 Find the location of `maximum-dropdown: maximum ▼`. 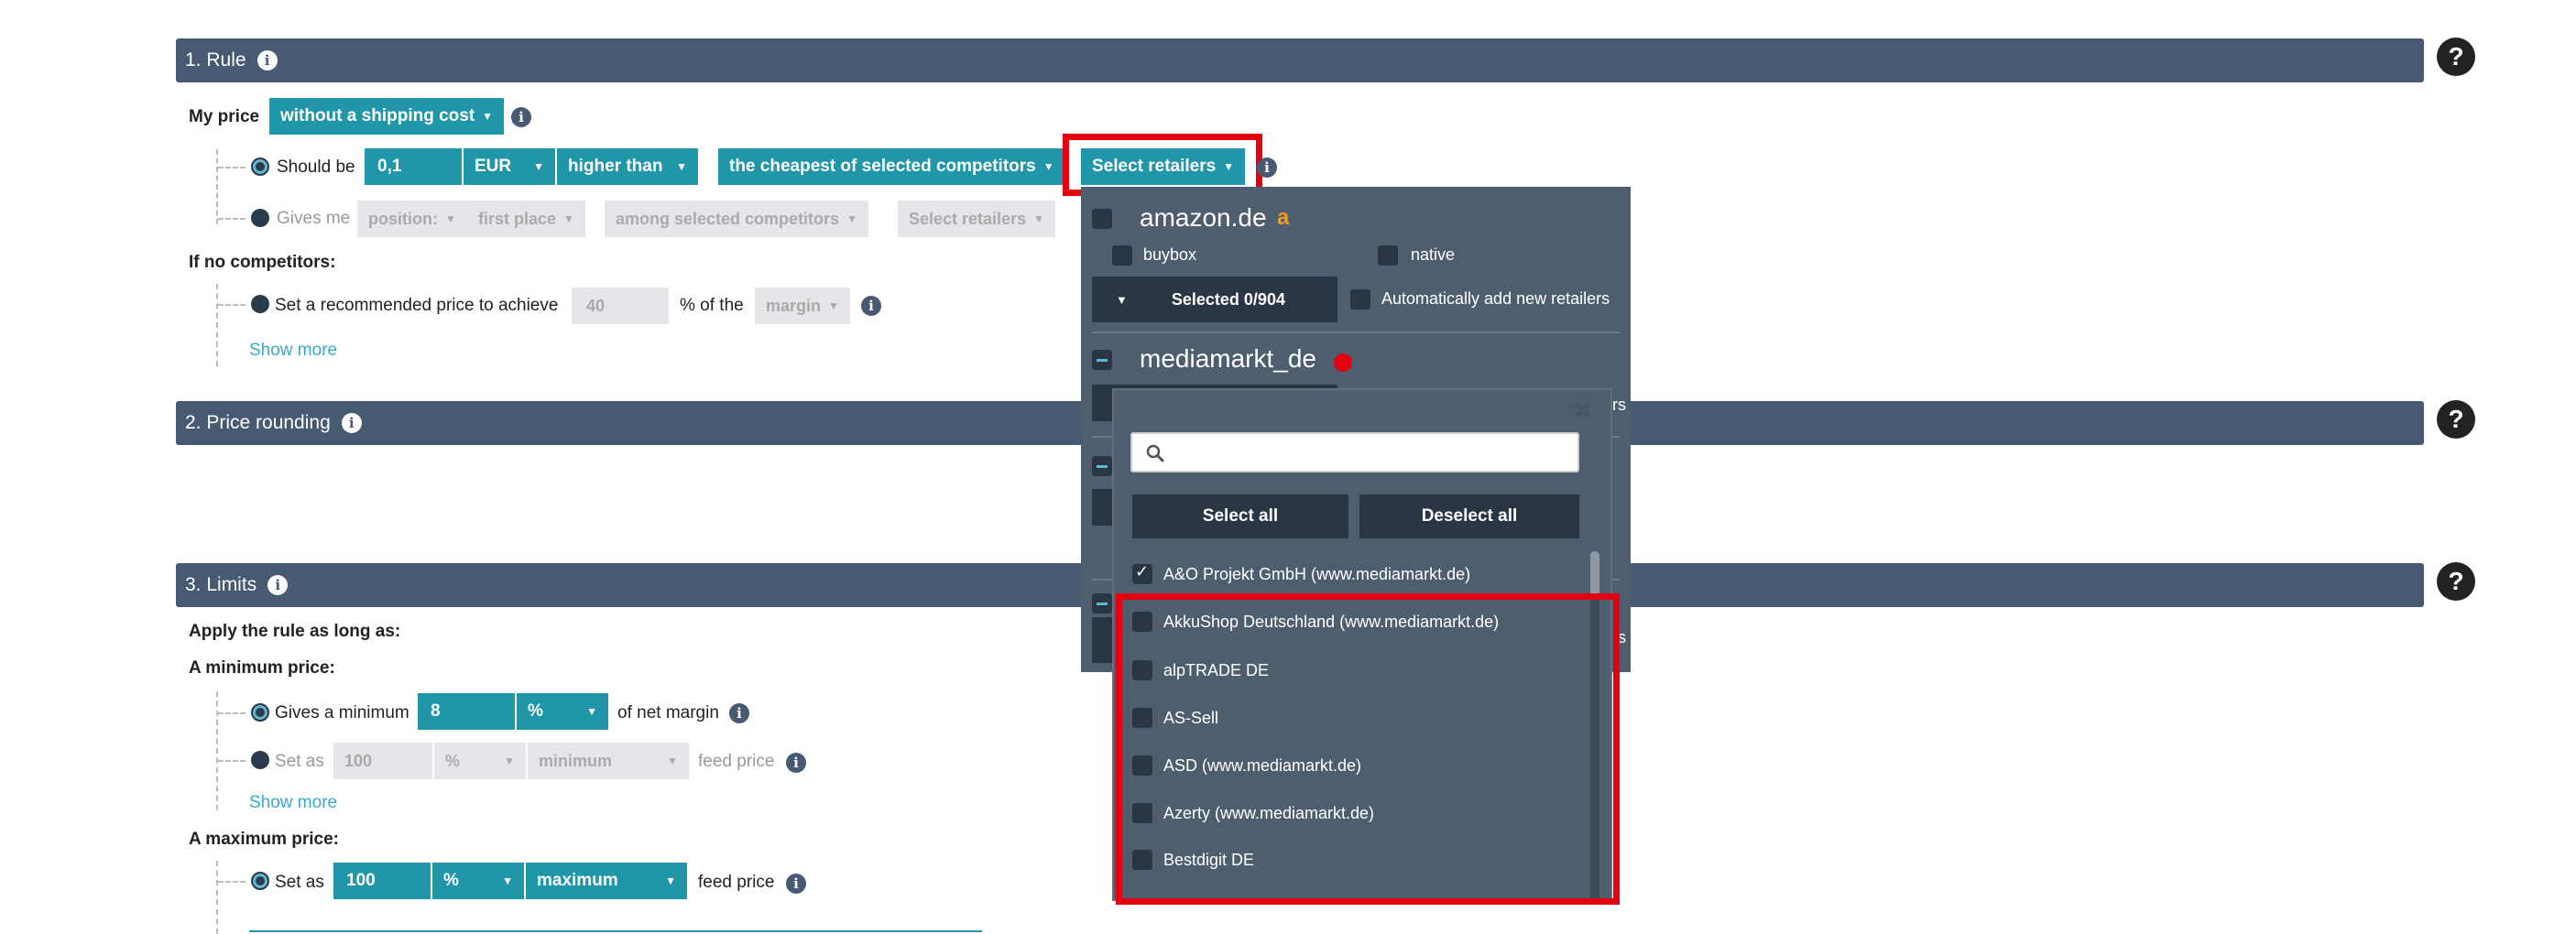

maximum-dropdown: maximum ▼ is located at coordinates (606, 881).